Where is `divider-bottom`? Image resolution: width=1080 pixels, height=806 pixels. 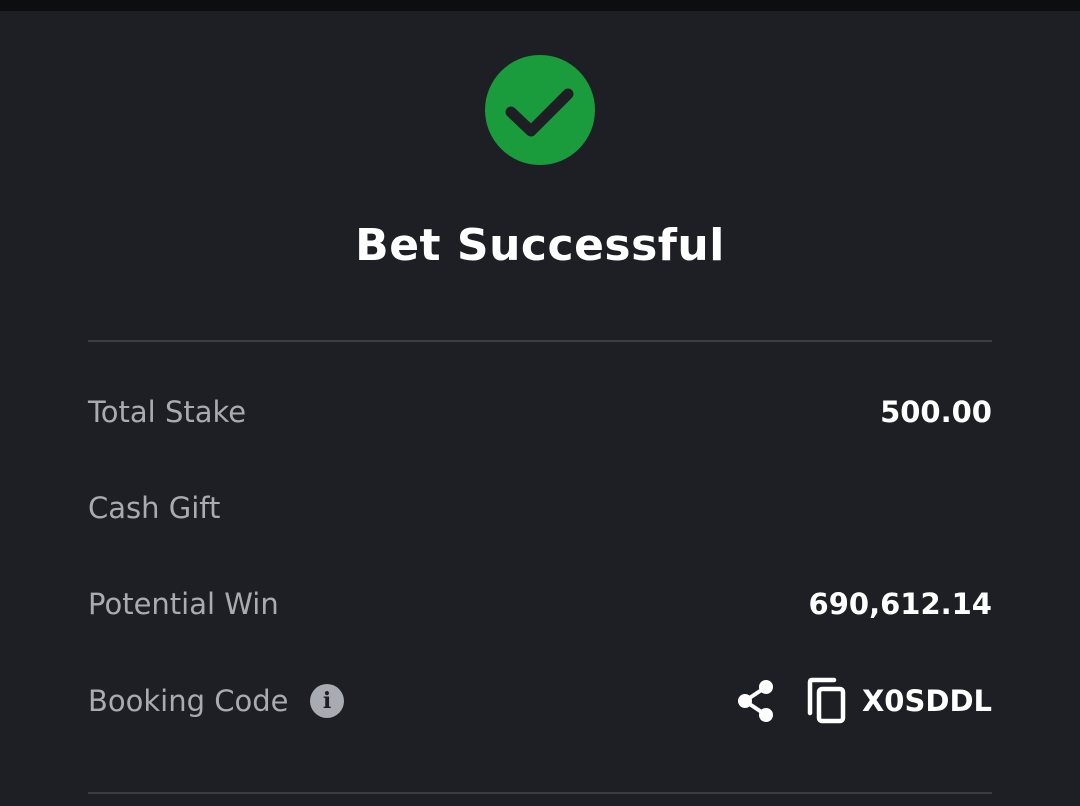 divider-bottom is located at coordinates (540, 793).